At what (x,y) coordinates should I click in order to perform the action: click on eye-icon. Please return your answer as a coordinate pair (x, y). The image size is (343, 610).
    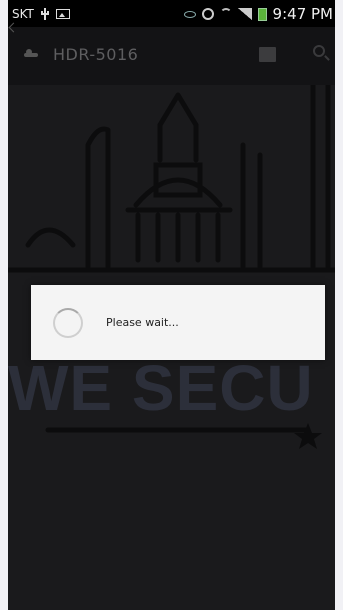
    Looking at the image, I should click on (189, 14).